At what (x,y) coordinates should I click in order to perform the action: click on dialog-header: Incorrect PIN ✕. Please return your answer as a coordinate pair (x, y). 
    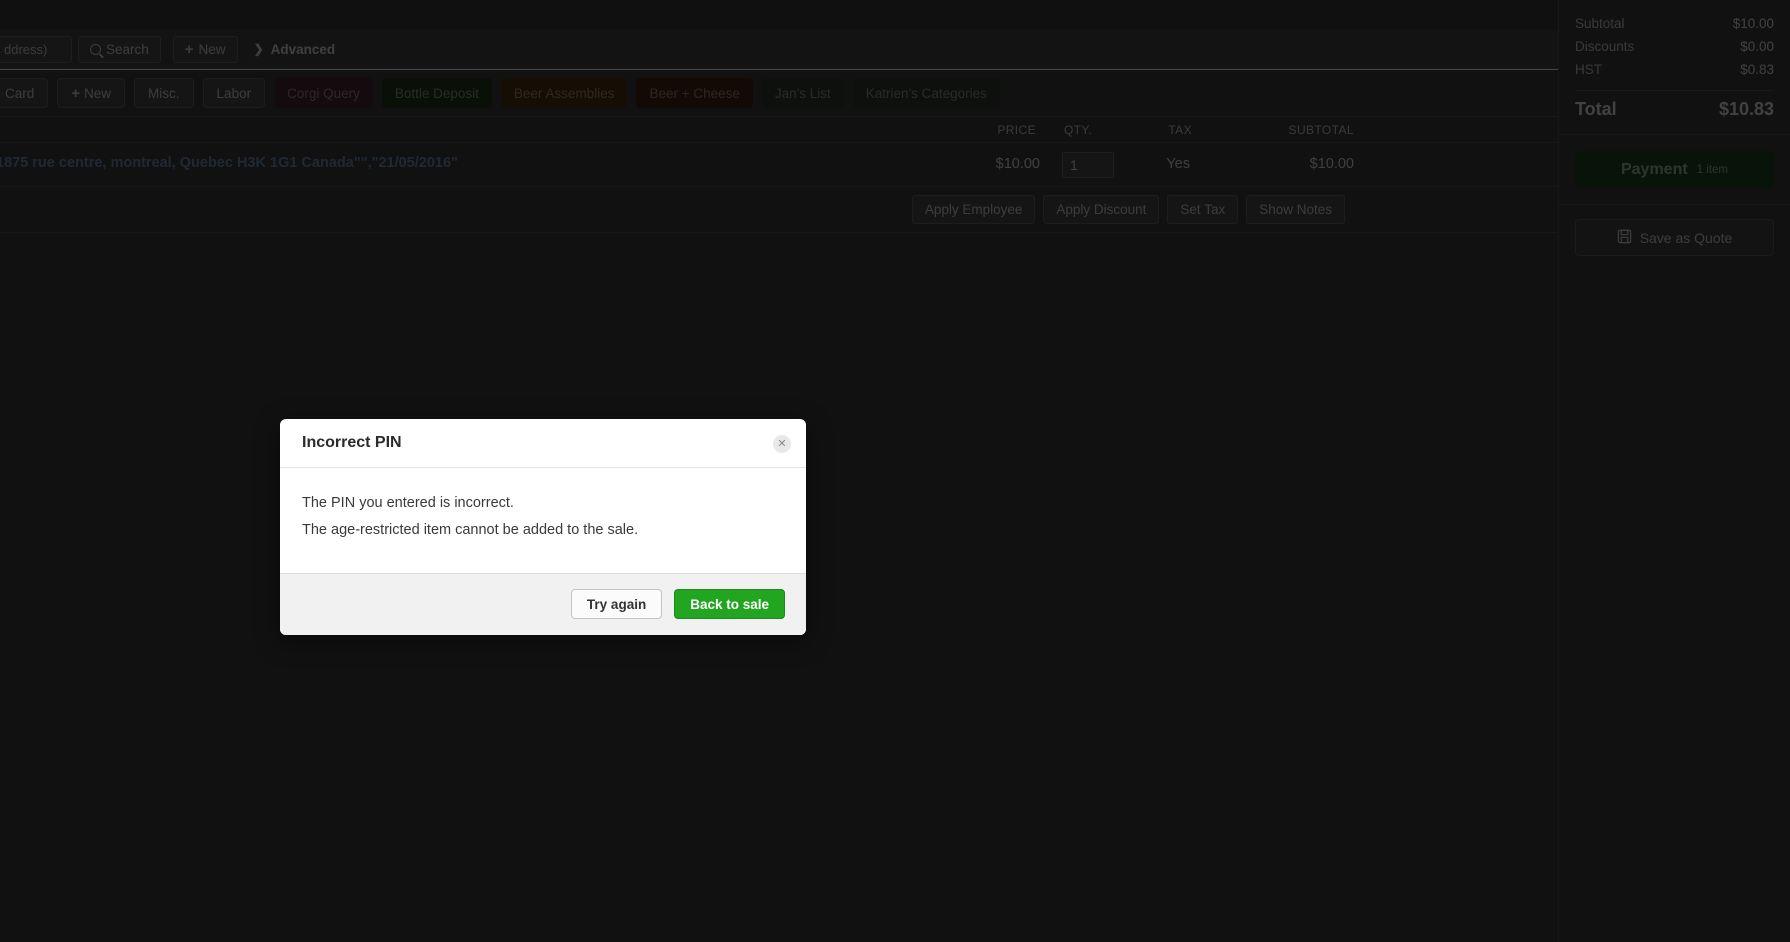
    Looking at the image, I should click on (543, 443).